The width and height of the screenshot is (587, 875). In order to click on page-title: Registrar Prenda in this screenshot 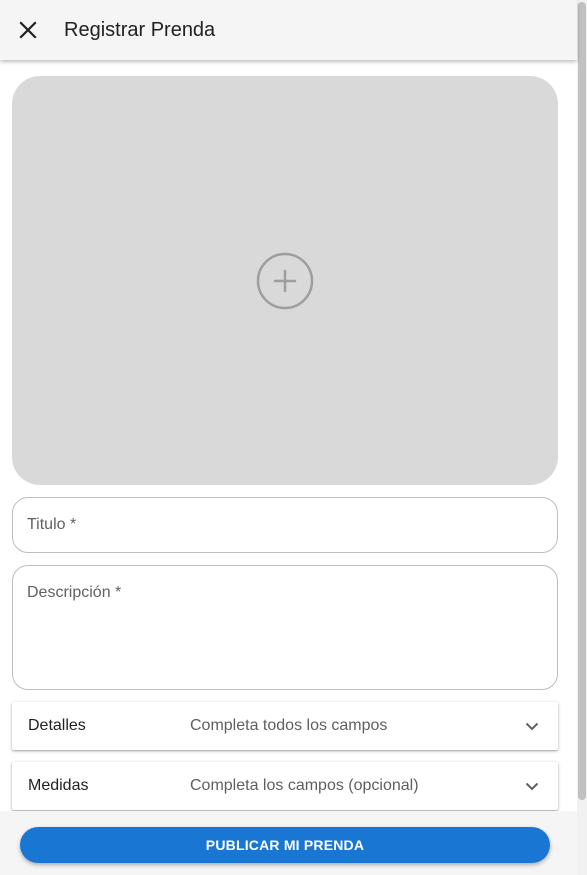, I will do `click(140, 29)`.